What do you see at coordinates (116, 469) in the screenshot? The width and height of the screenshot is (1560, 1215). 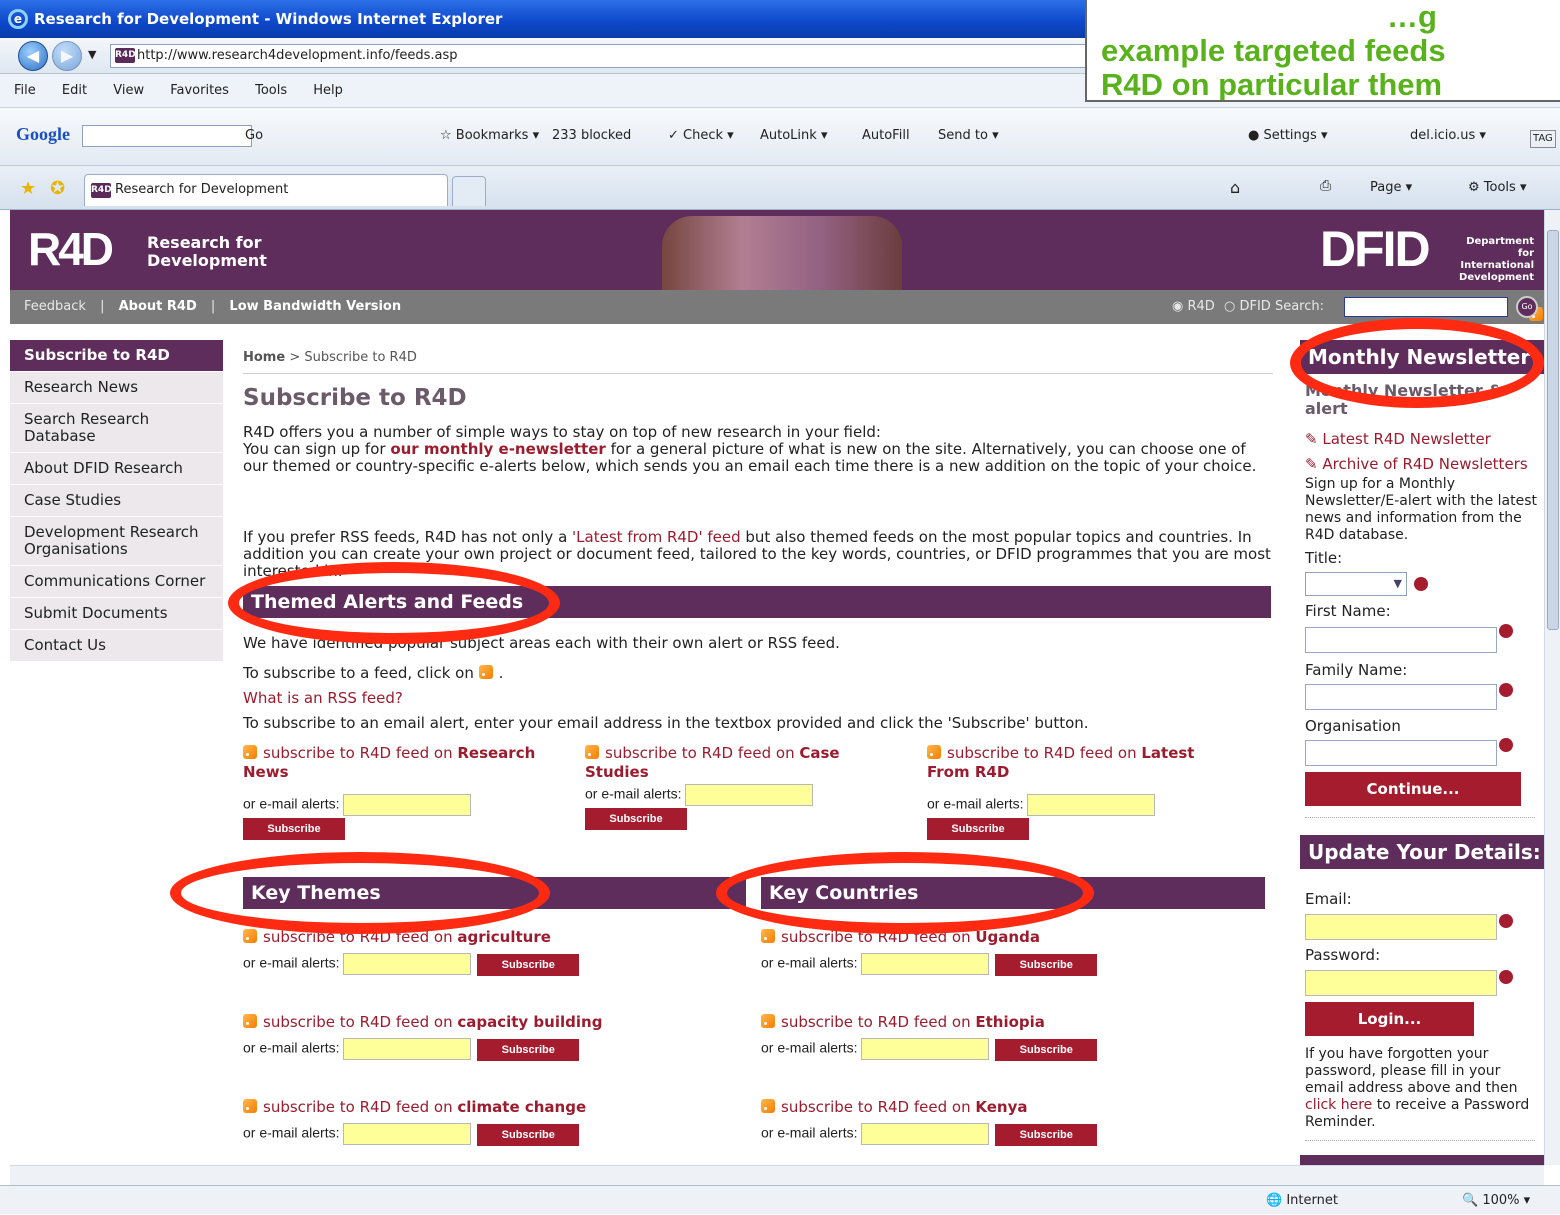 I see `nav-about-dfid: About DFID Research` at bounding box center [116, 469].